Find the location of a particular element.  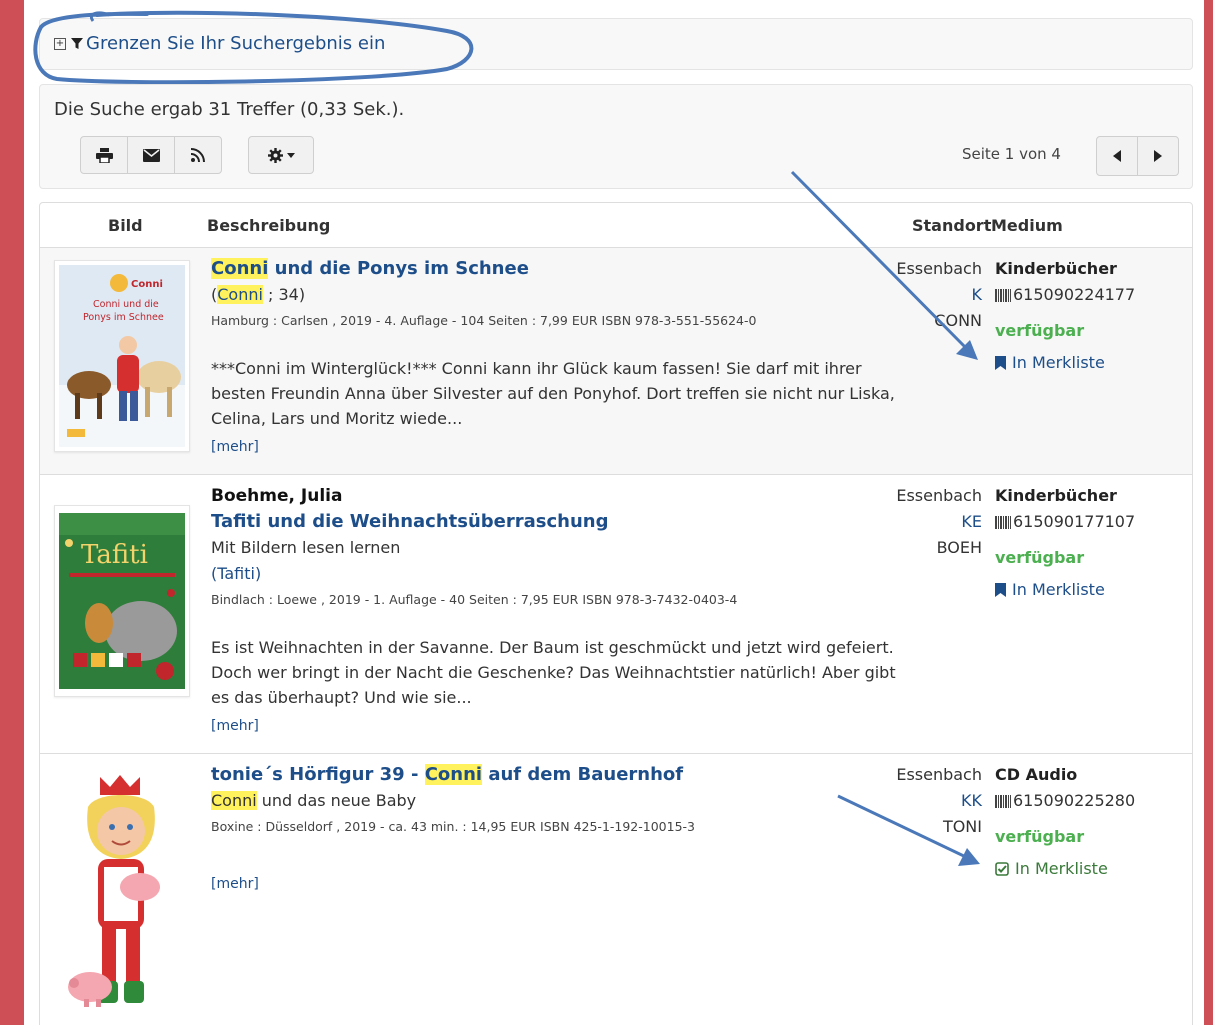

series-link: (Tafiti) is located at coordinates (556, 574).